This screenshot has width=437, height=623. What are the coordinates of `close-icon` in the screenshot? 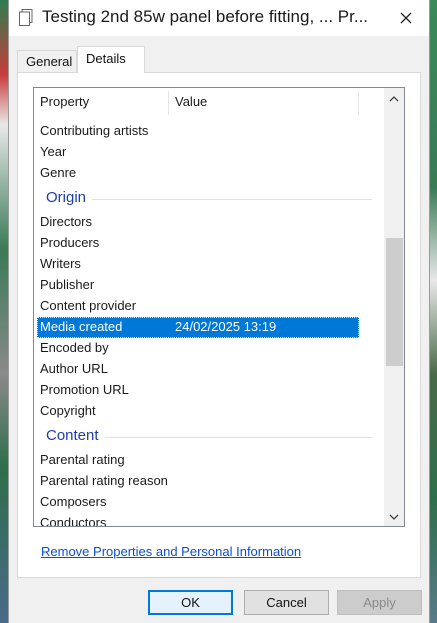 It's located at (406, 18).